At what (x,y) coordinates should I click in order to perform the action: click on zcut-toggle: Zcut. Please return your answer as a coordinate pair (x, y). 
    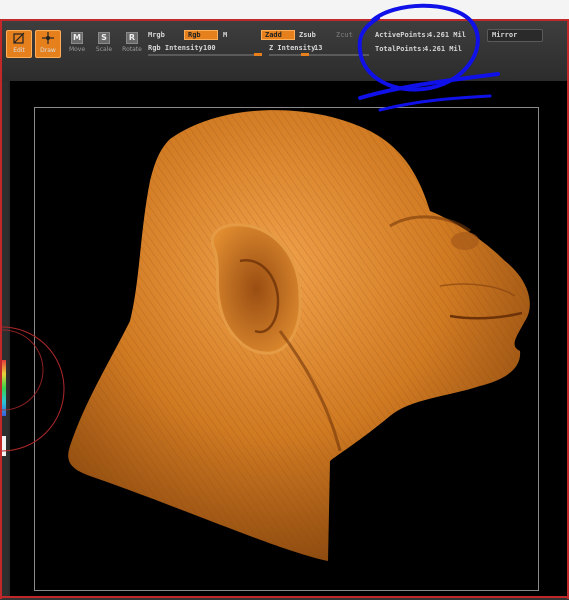
    Looking at the image, I should click on (344, 35).